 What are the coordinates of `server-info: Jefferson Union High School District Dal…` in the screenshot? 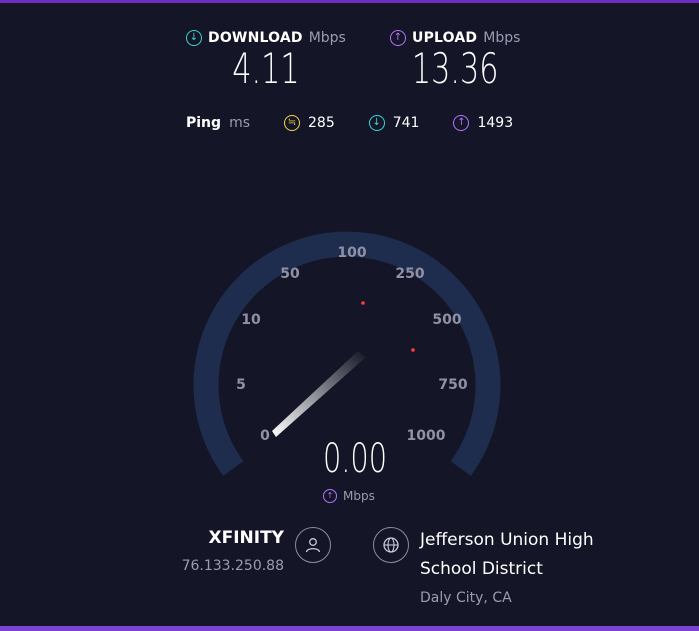 It's located at (530, 566).